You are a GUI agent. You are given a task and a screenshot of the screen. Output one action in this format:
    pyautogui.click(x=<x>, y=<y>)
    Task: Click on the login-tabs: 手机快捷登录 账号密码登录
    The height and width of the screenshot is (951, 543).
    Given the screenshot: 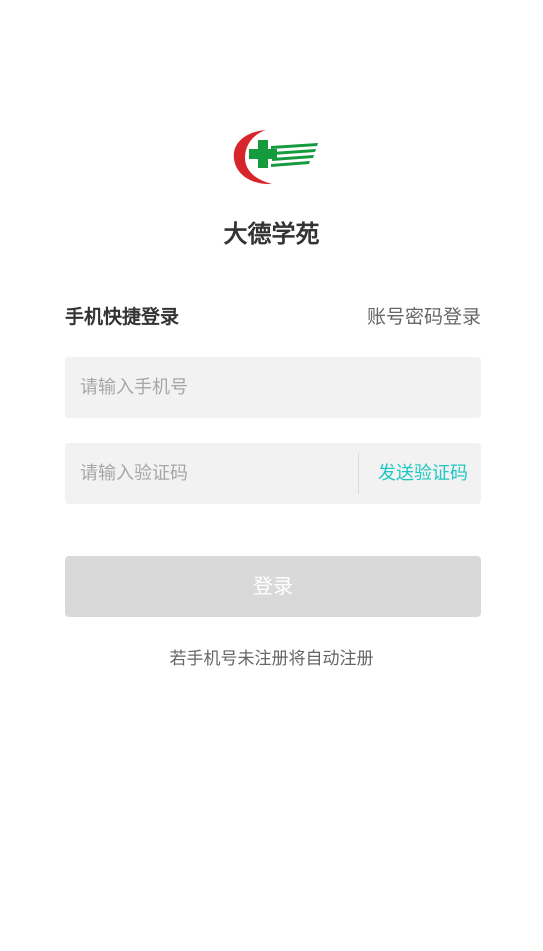 What is the action you would take?
    pyautogui.click(x=273, y=317)
    